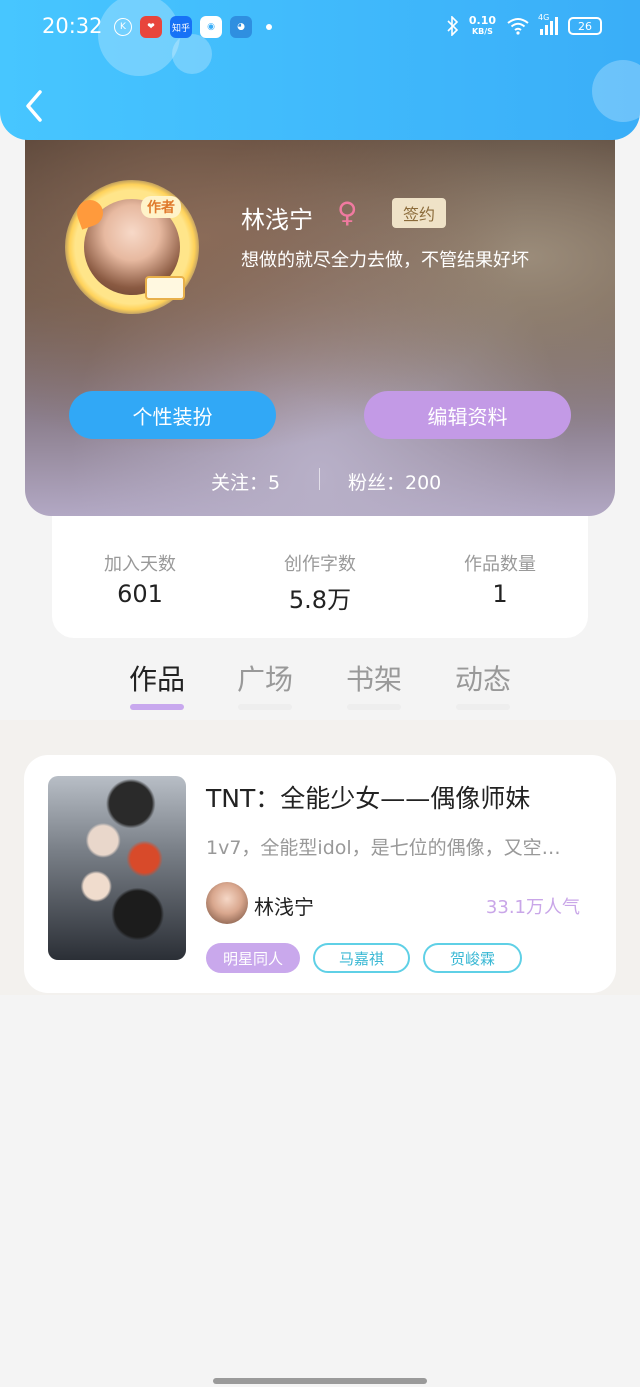  What do you see at coordinates (347, 212) in the screenshot?
I see `female-icon: ♀` at bounding box center [347, 212].